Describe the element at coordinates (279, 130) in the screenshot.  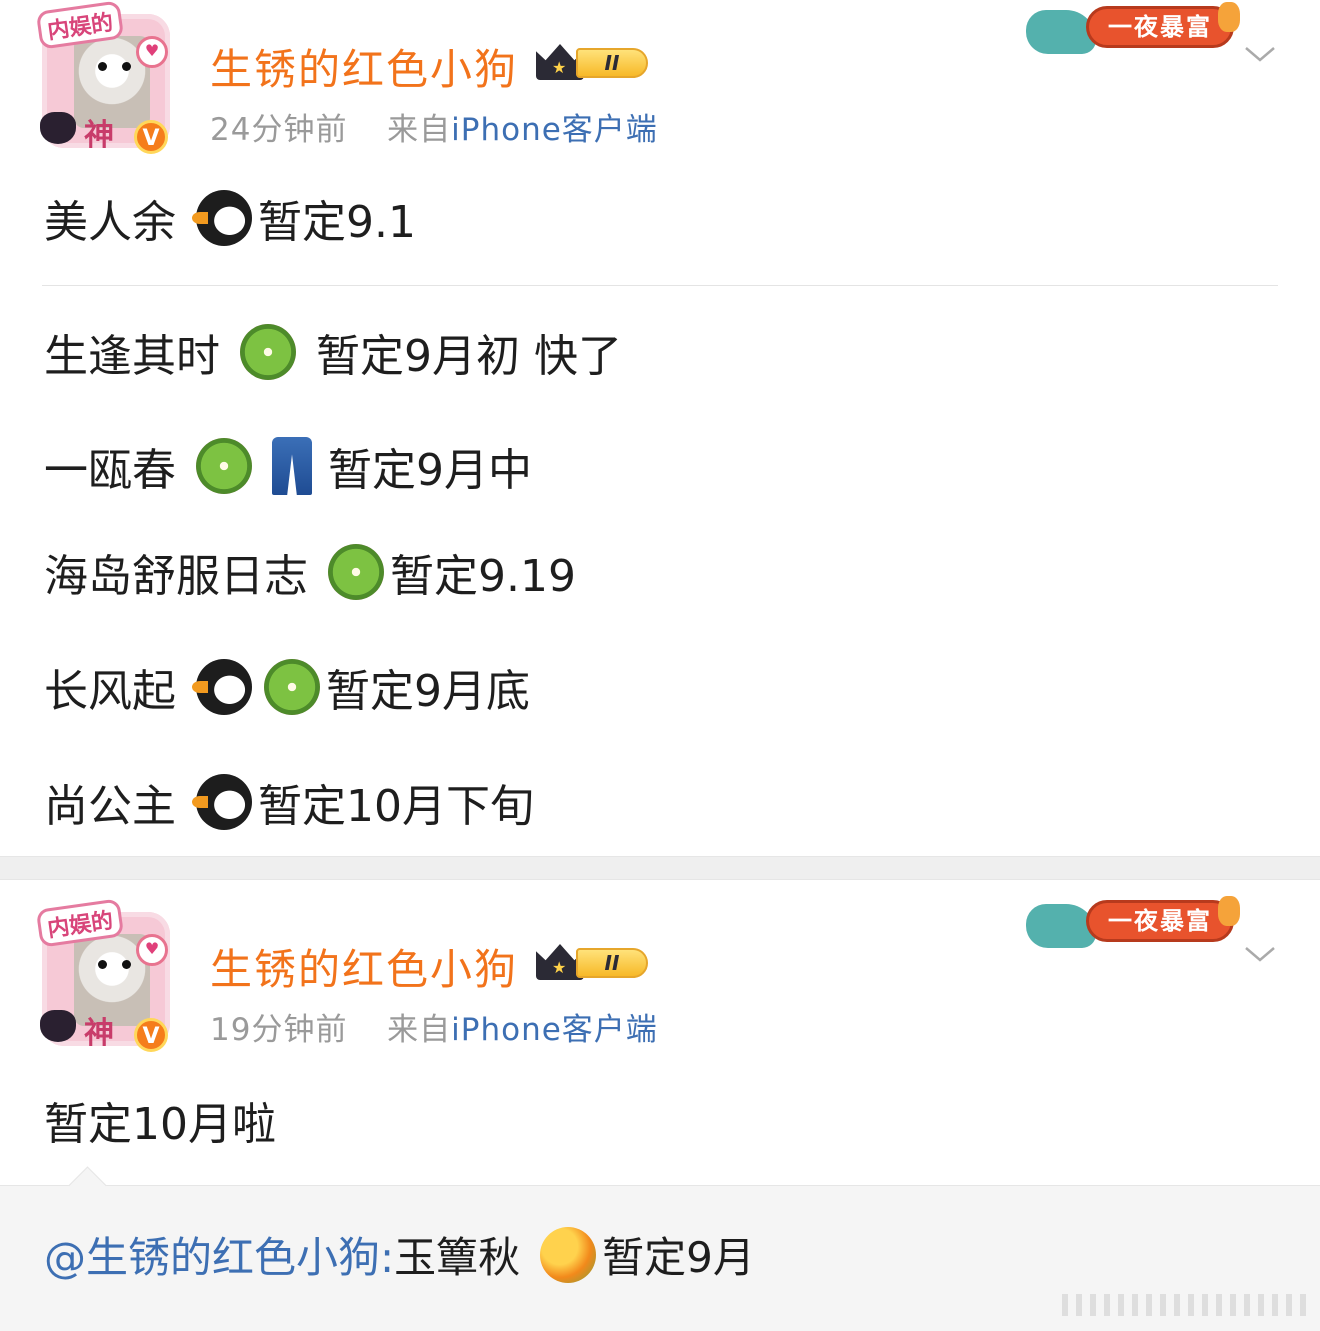
I see `post-time: 24分钟前` at that location.